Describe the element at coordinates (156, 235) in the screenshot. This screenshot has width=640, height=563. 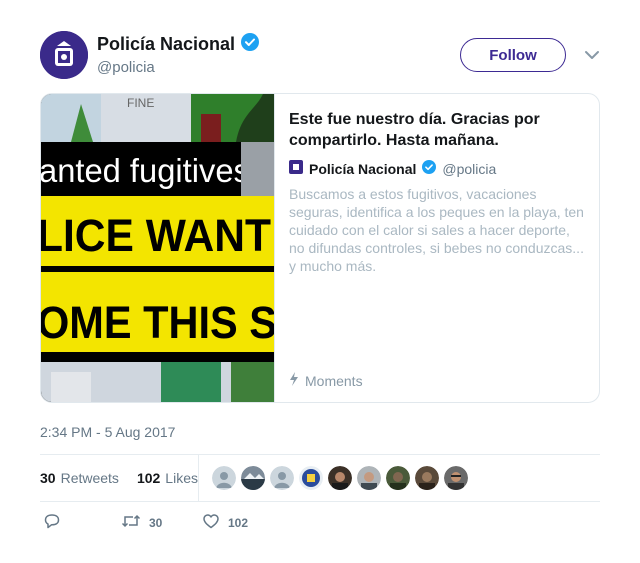
I see `image-line-2: LICE WANT` at that location.